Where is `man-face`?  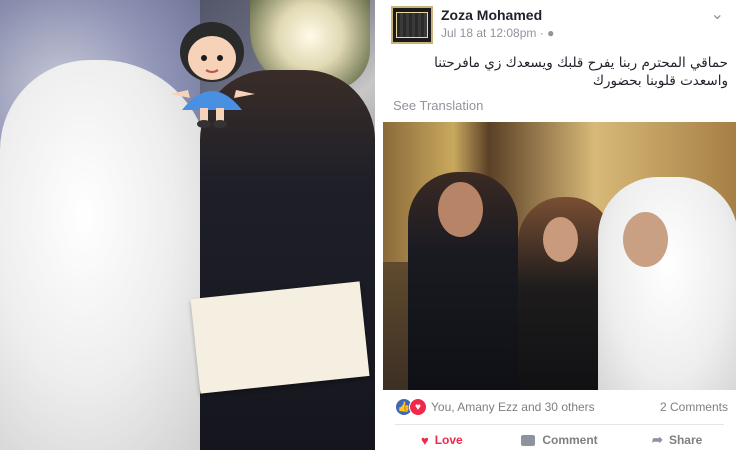
man-face is located at coordinates (460, 209).